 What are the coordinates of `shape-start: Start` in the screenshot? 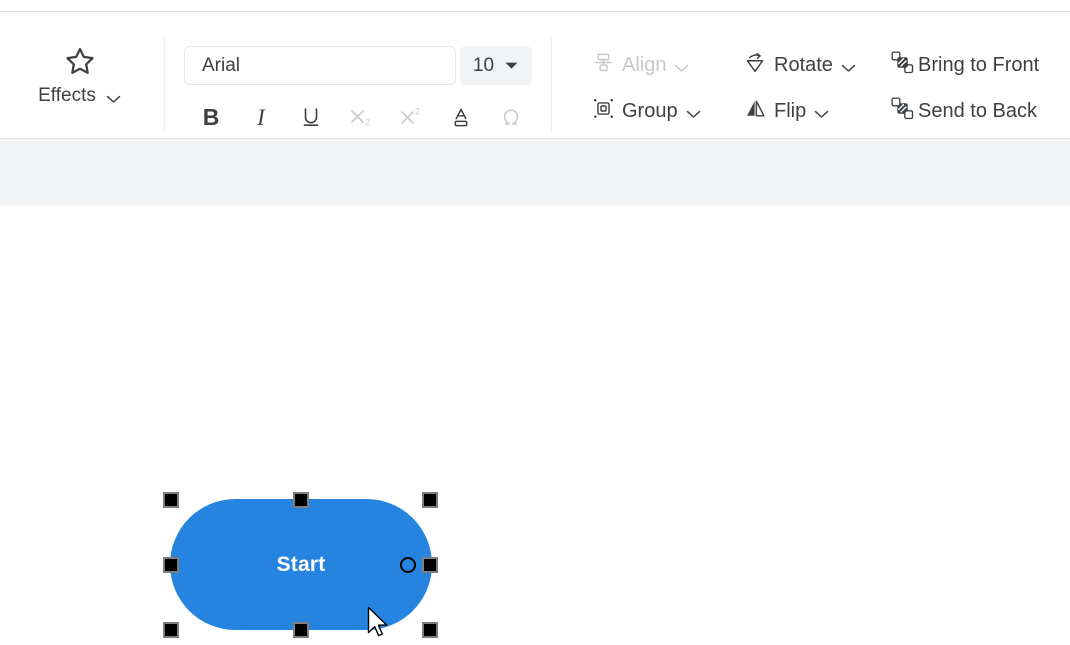 It's located at (301, 564).